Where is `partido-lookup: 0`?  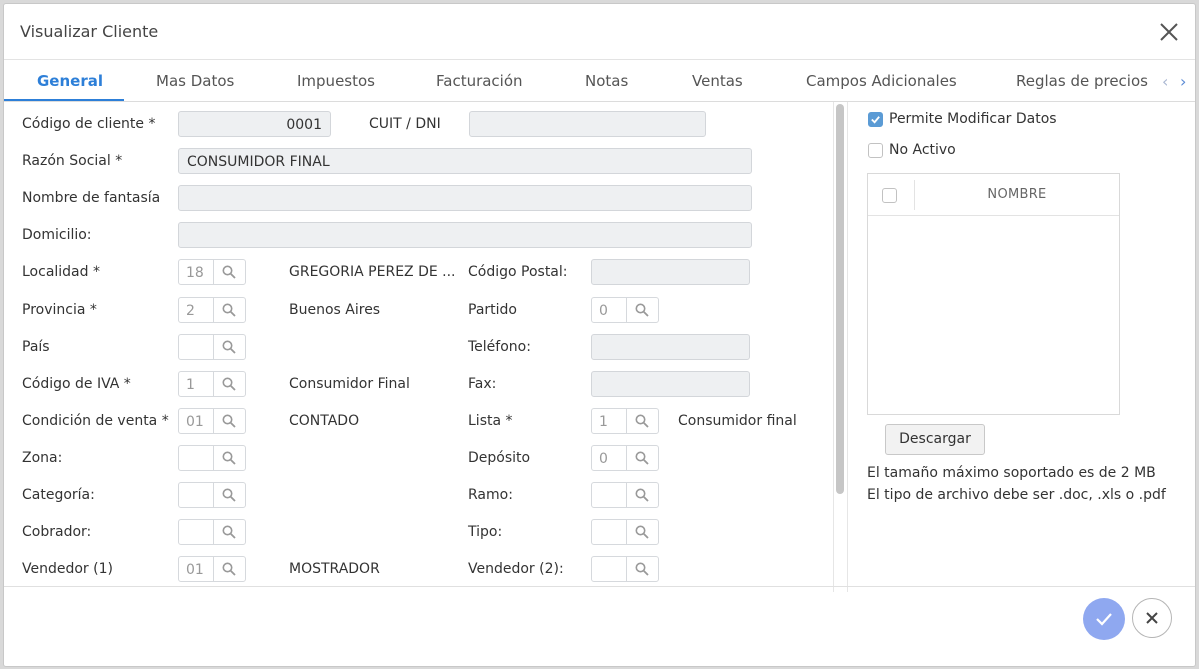
partido-lookup: 0 is located at coordinates (625, 310).